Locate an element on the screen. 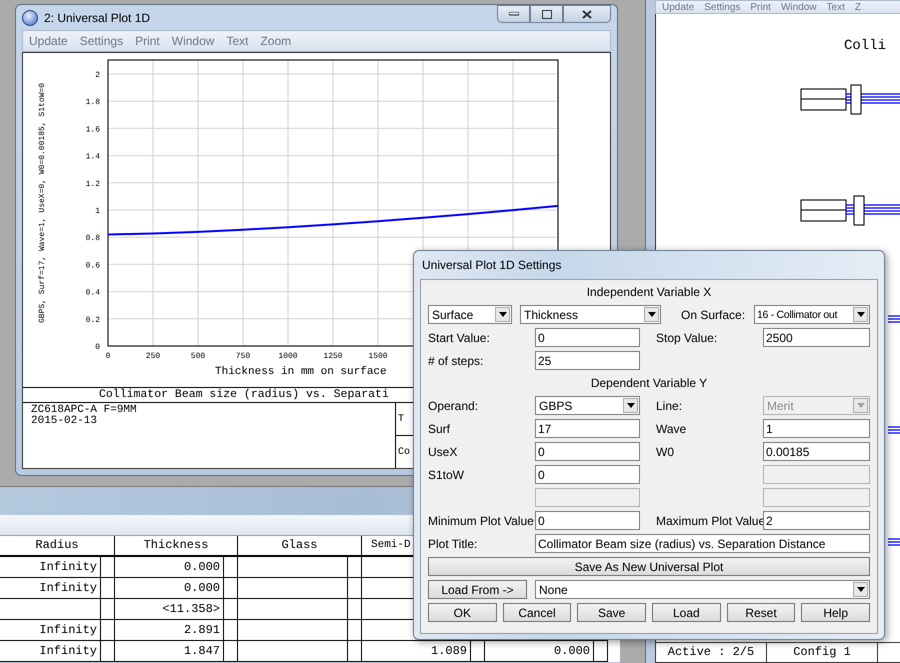 Image resolution: width=900 pixels, height=663 pixels. y-axis-label: GBPS, Surf=17, Wave=1, UseX=0, W0=0.00185, S1toW=0 is located at coordinates (42, 203).